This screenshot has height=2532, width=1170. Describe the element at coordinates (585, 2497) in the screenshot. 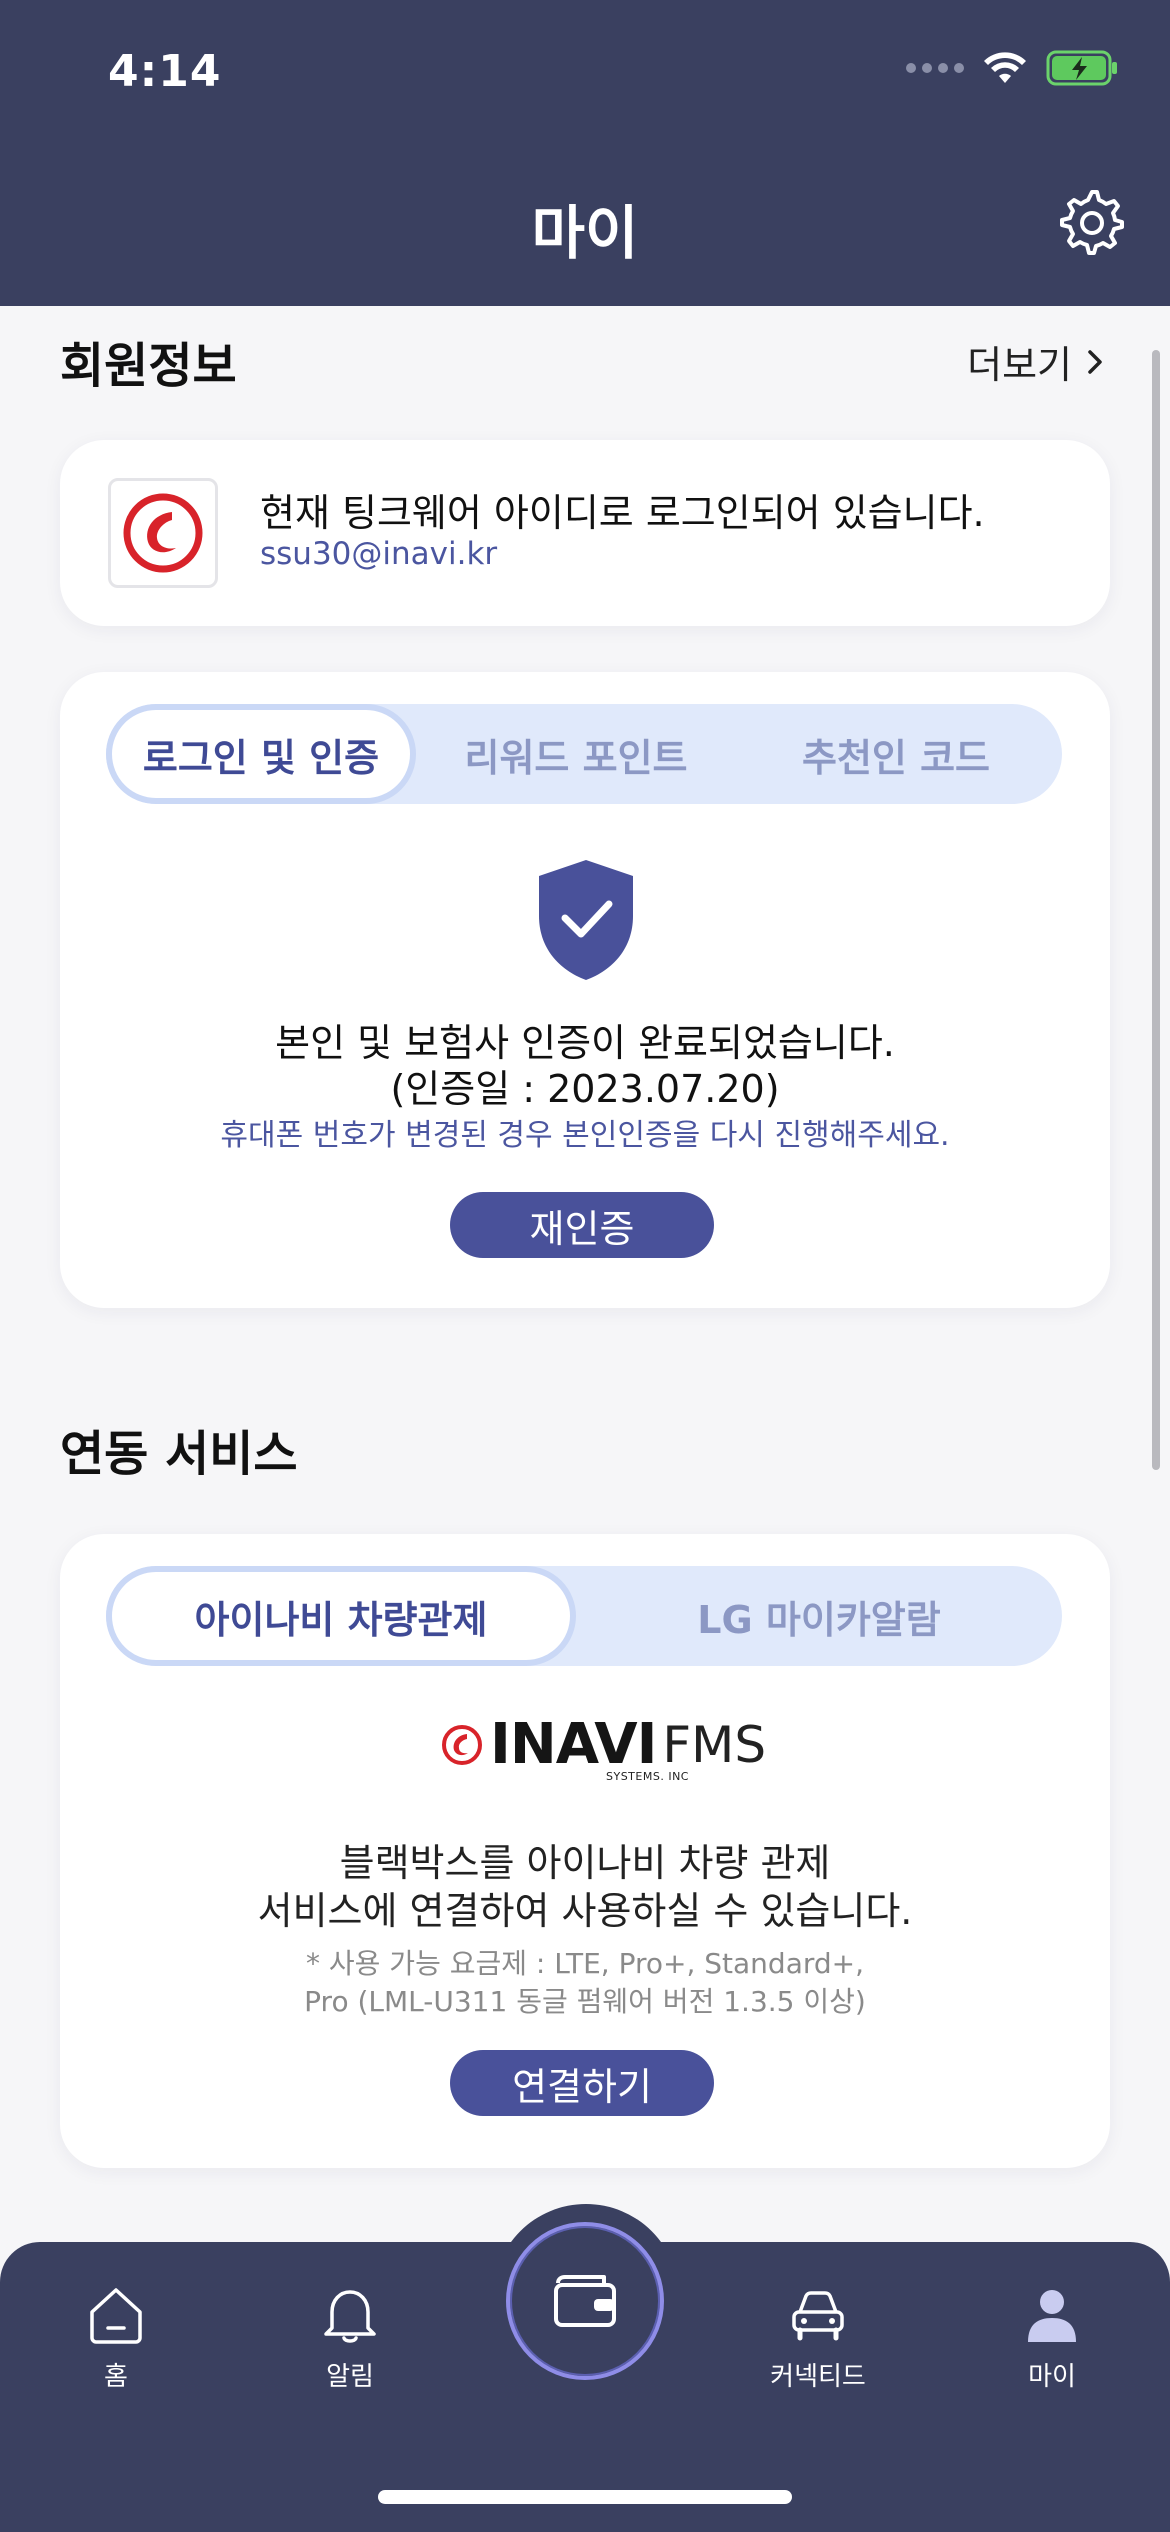

I see `home-indicator` at that location.